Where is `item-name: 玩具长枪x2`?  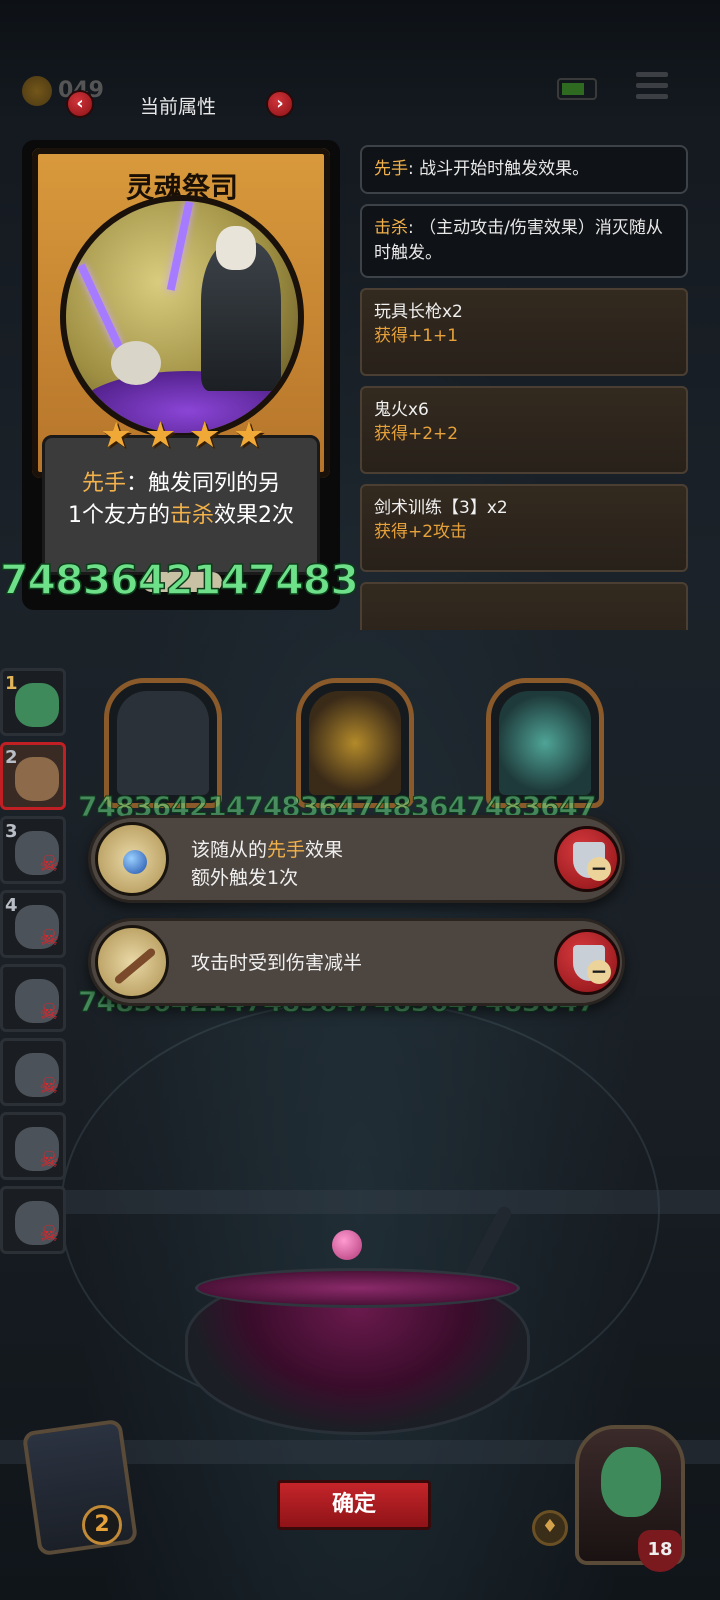
item-name: 玩具长枪x2 is located at coordinates (418, 312).